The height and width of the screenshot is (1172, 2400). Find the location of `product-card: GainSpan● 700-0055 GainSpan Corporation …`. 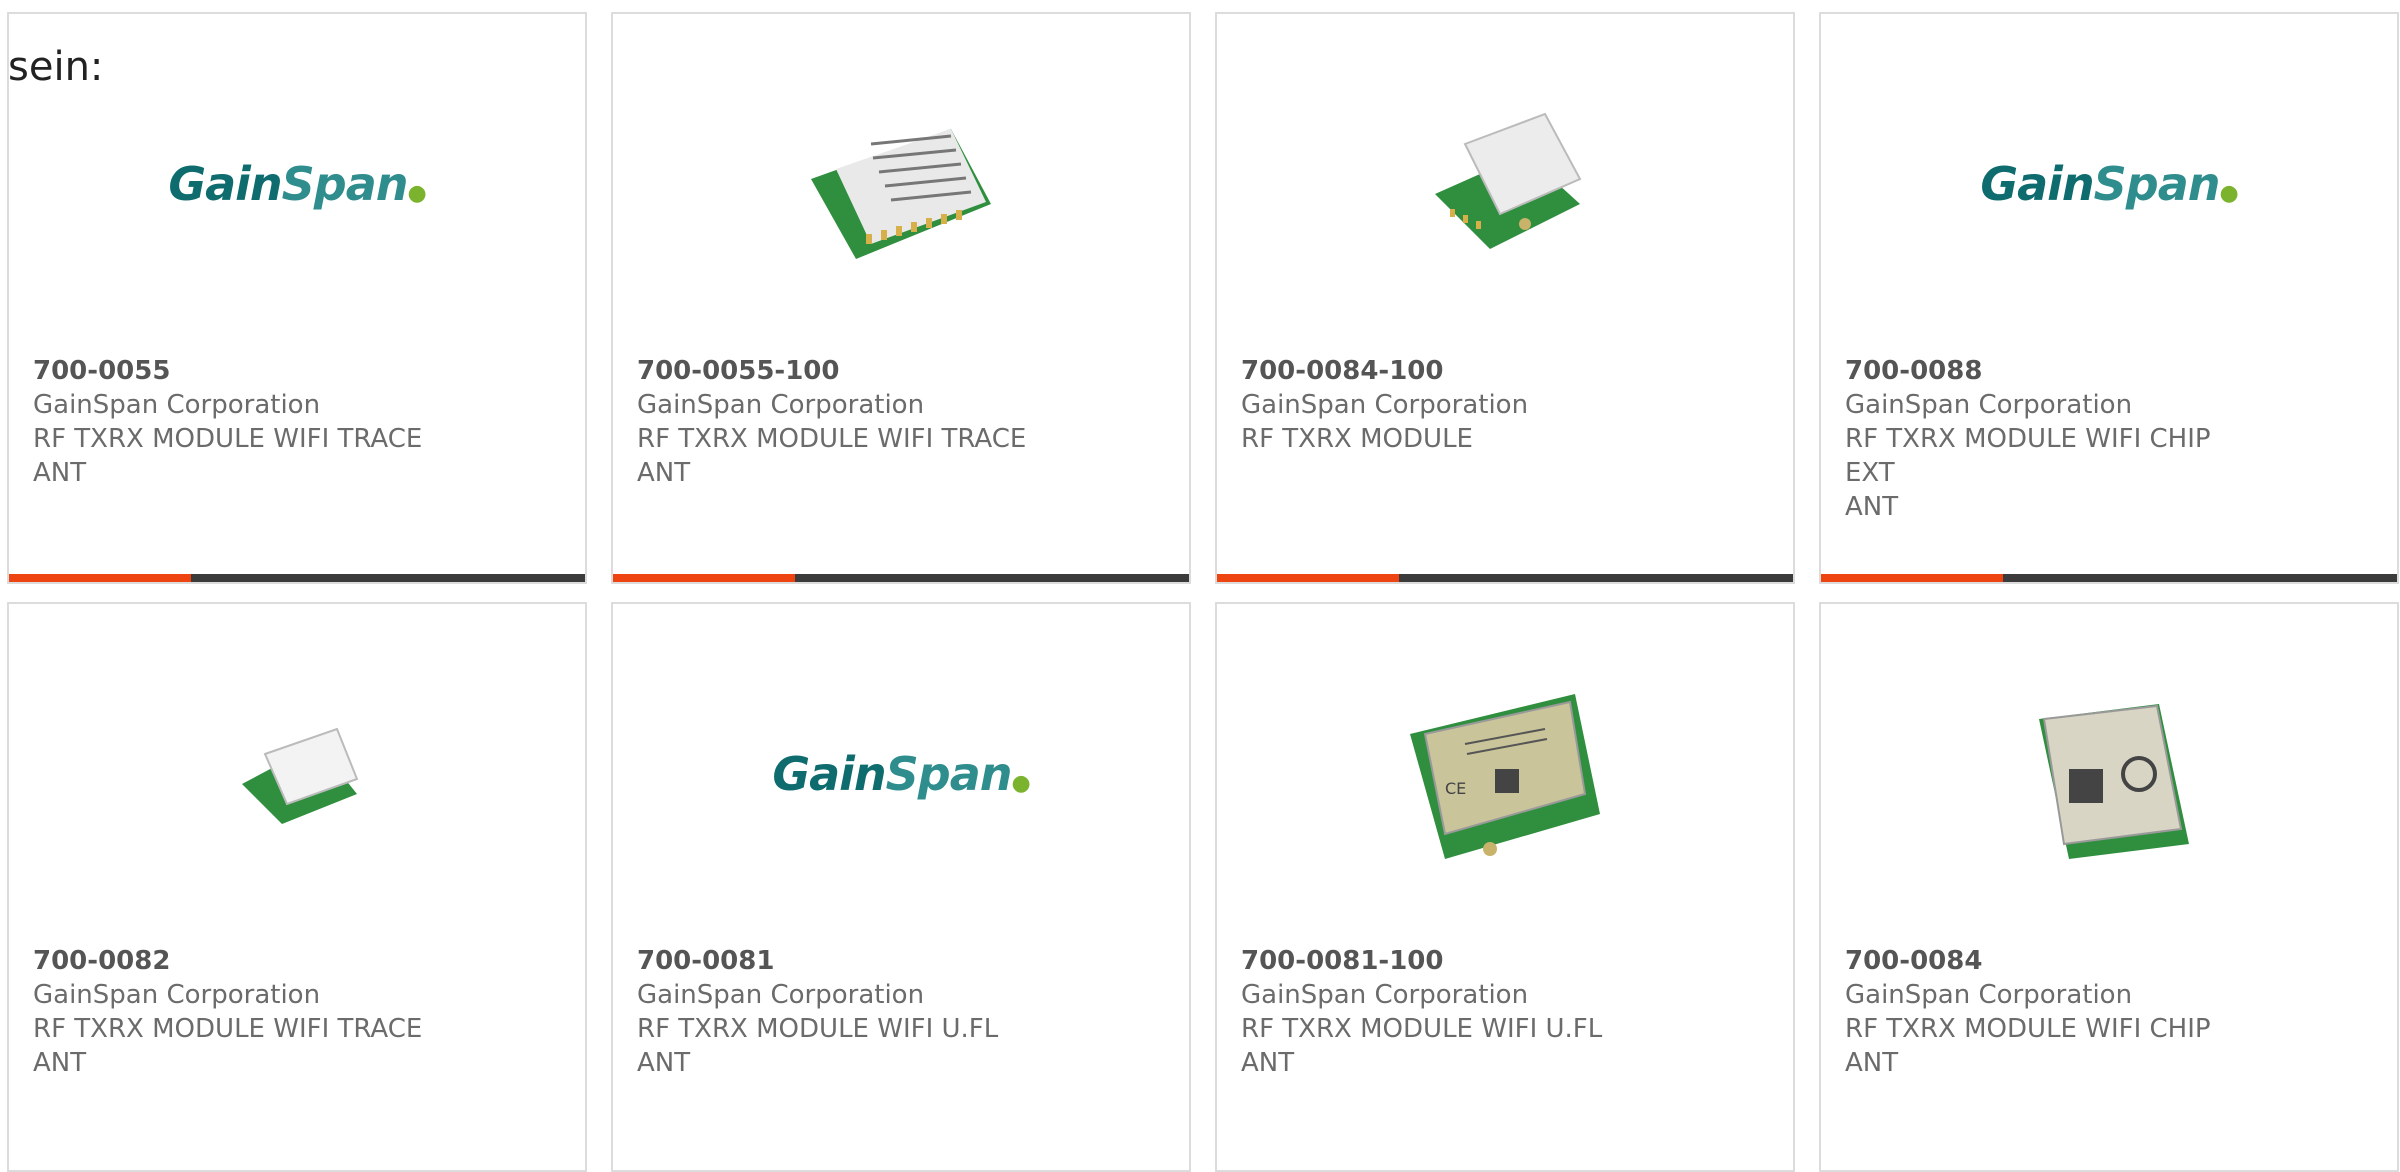

product-card: GainSpan● 700-0055 GainSpan Corporation … is located at coordinates (297, 298).